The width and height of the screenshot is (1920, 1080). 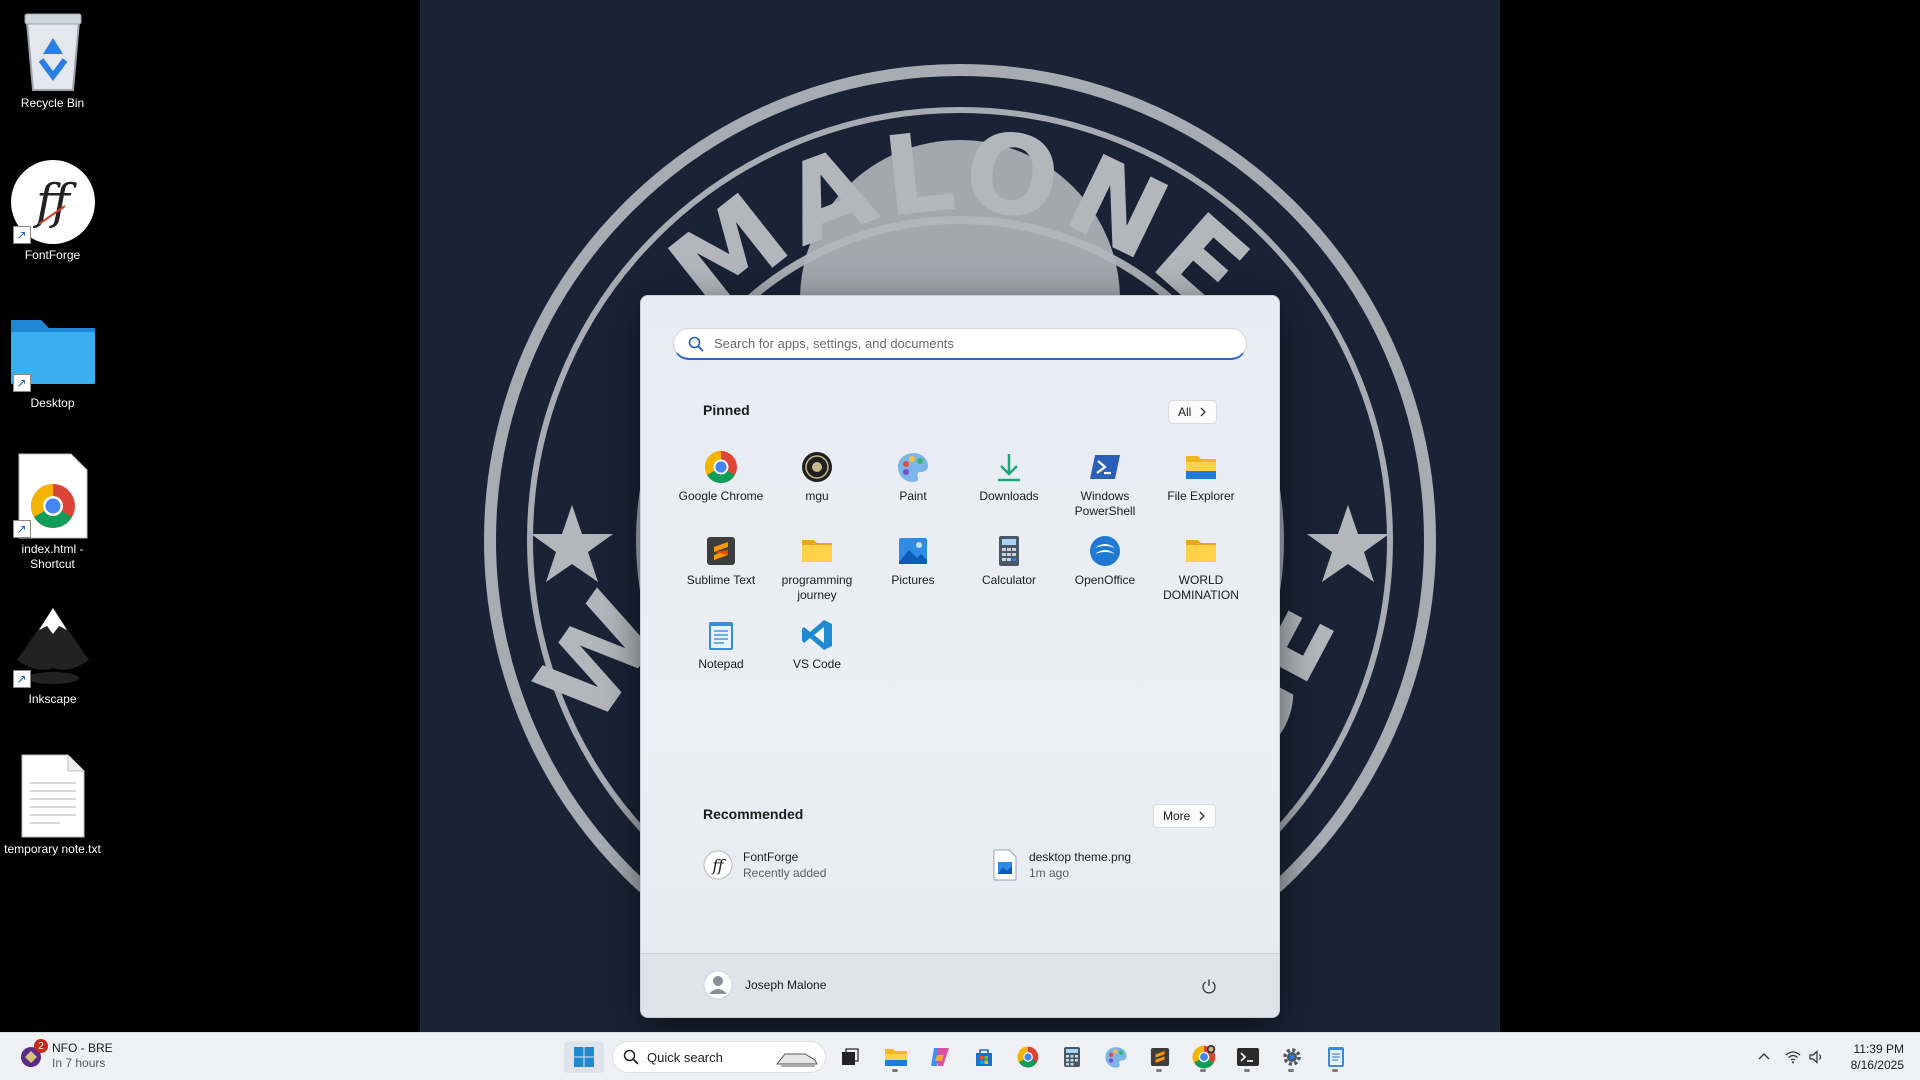 I want to click on weather-widget: 2 NFO - BRE In 7 hours, so click(x=65, y=1055).